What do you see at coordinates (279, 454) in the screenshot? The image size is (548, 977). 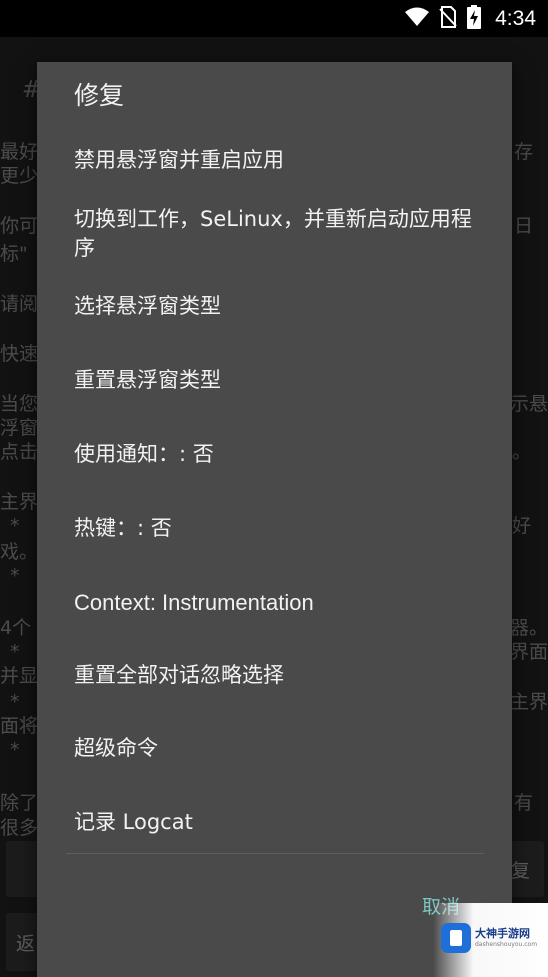 I see `menu-item-use-notification: 使用通知：: 否` at bounding box center [279, 454].